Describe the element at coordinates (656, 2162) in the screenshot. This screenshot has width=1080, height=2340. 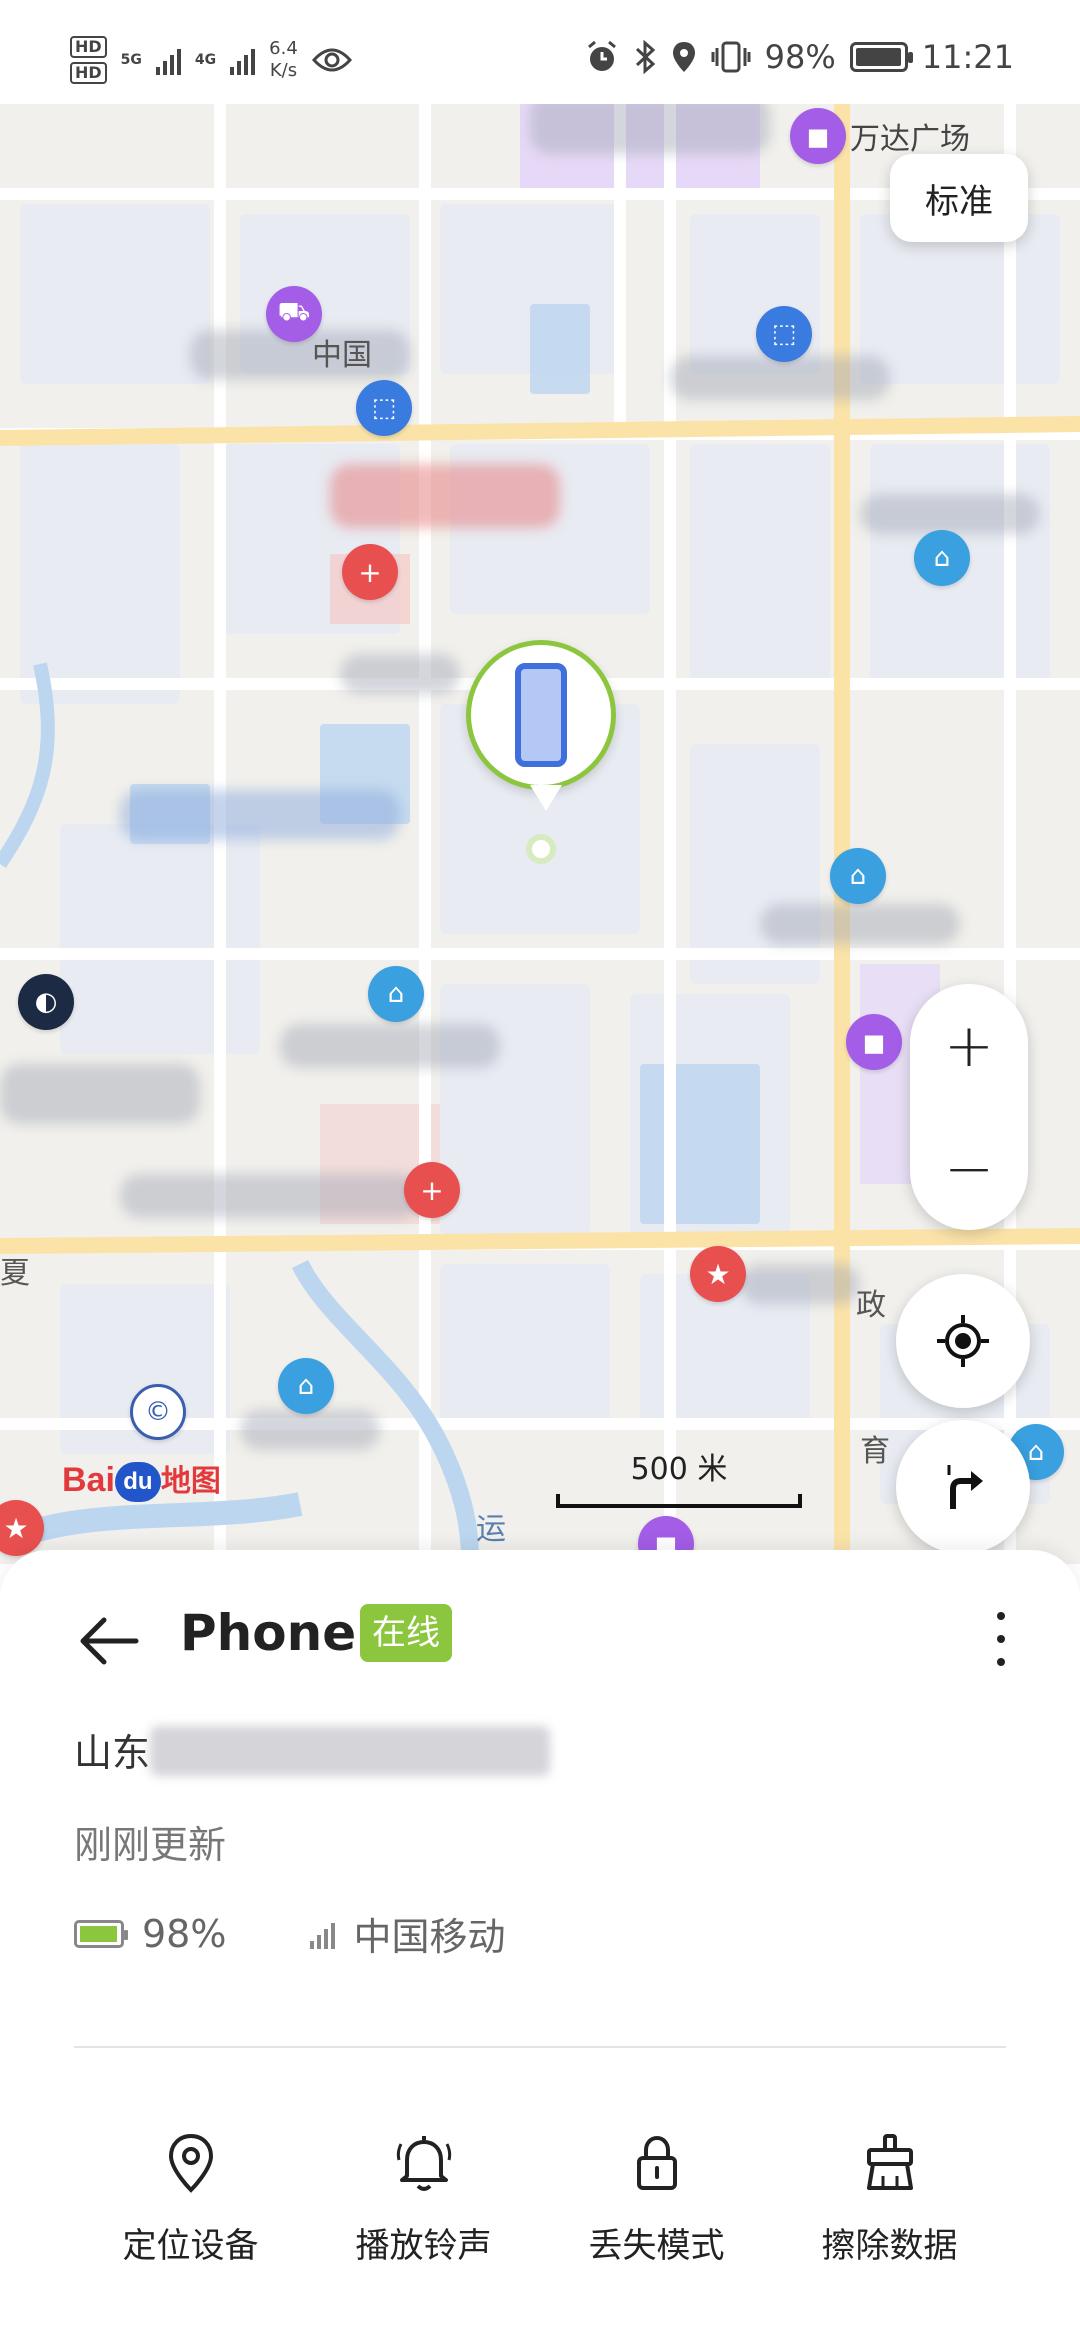
I see `lock-icon` at that location.